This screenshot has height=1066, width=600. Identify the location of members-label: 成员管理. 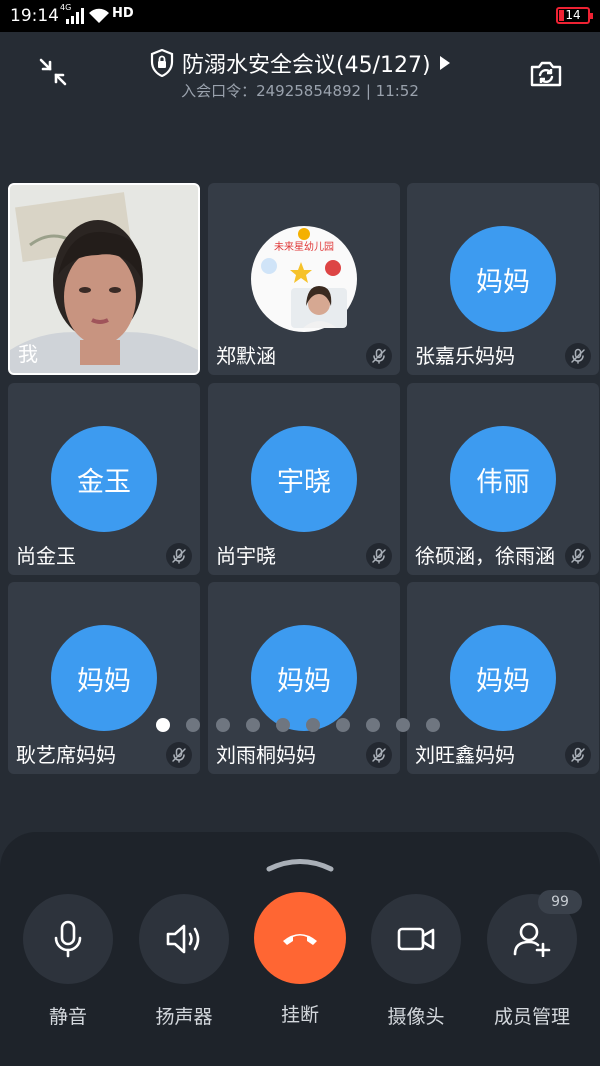
(531, 1017).